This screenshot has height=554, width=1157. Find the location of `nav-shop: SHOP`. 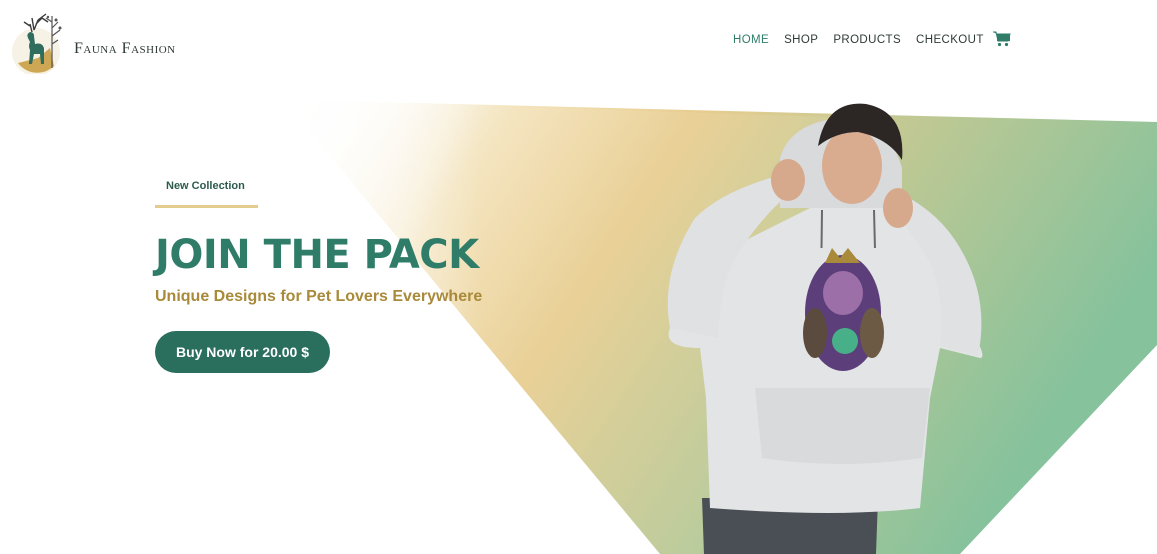

nav-shop: SHOP is located at coordinates (801, 40).